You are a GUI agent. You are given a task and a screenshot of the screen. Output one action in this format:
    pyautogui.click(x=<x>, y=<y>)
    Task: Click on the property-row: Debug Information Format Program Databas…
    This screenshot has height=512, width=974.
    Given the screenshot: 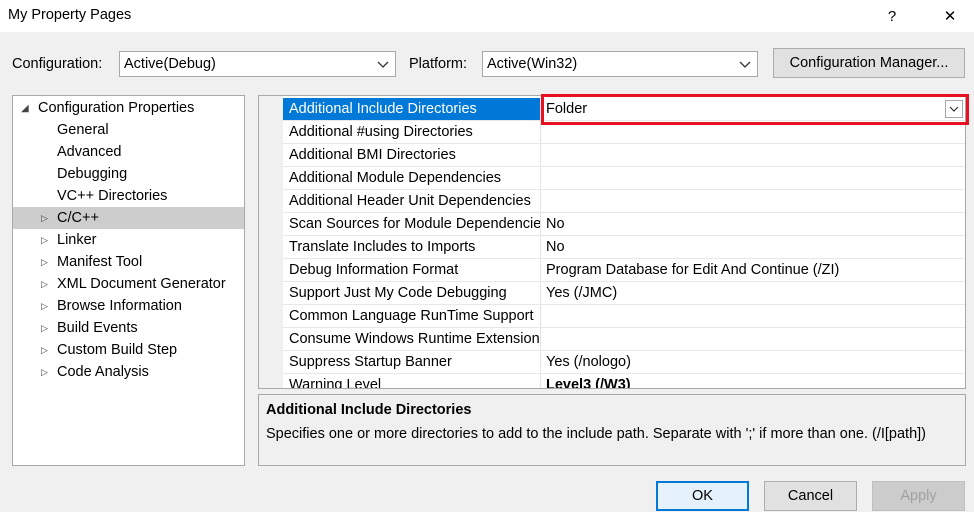 What is the action you would take?
    pyautogui.click(x=624, y=270)
    